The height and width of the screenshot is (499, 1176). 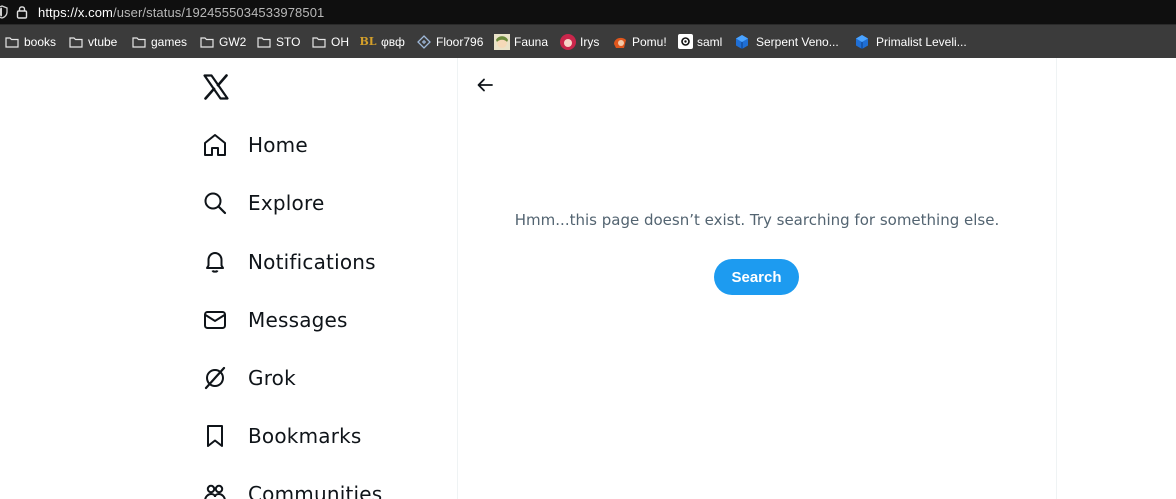 What do you see at coordinates (393, 41) in the screenshot?
I see `bookmark-label: φвф` at bounding box center [393, 41].